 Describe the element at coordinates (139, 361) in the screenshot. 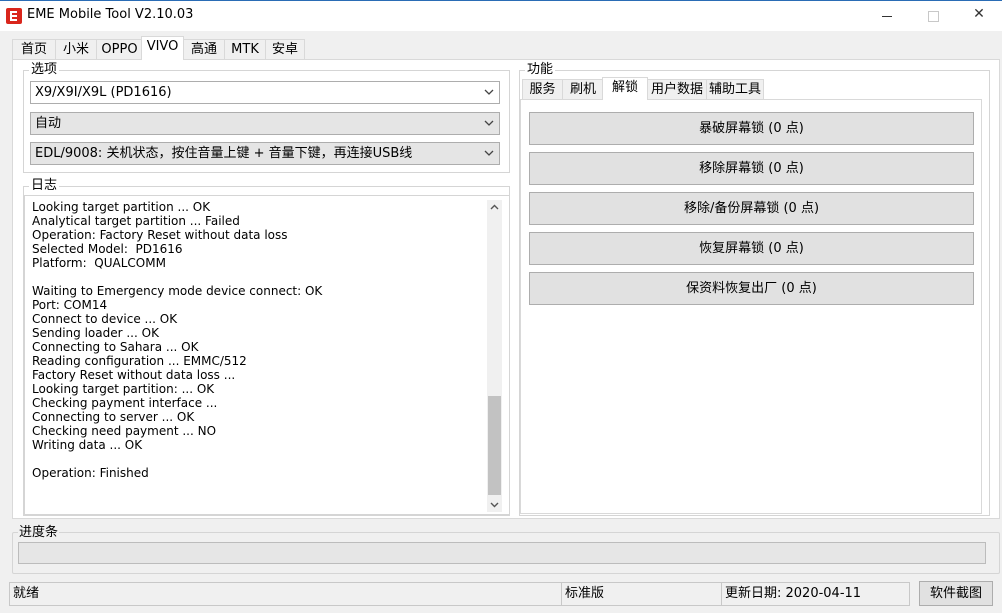

I see `log-line: Reading configuration ... EMMC/512` at that location.